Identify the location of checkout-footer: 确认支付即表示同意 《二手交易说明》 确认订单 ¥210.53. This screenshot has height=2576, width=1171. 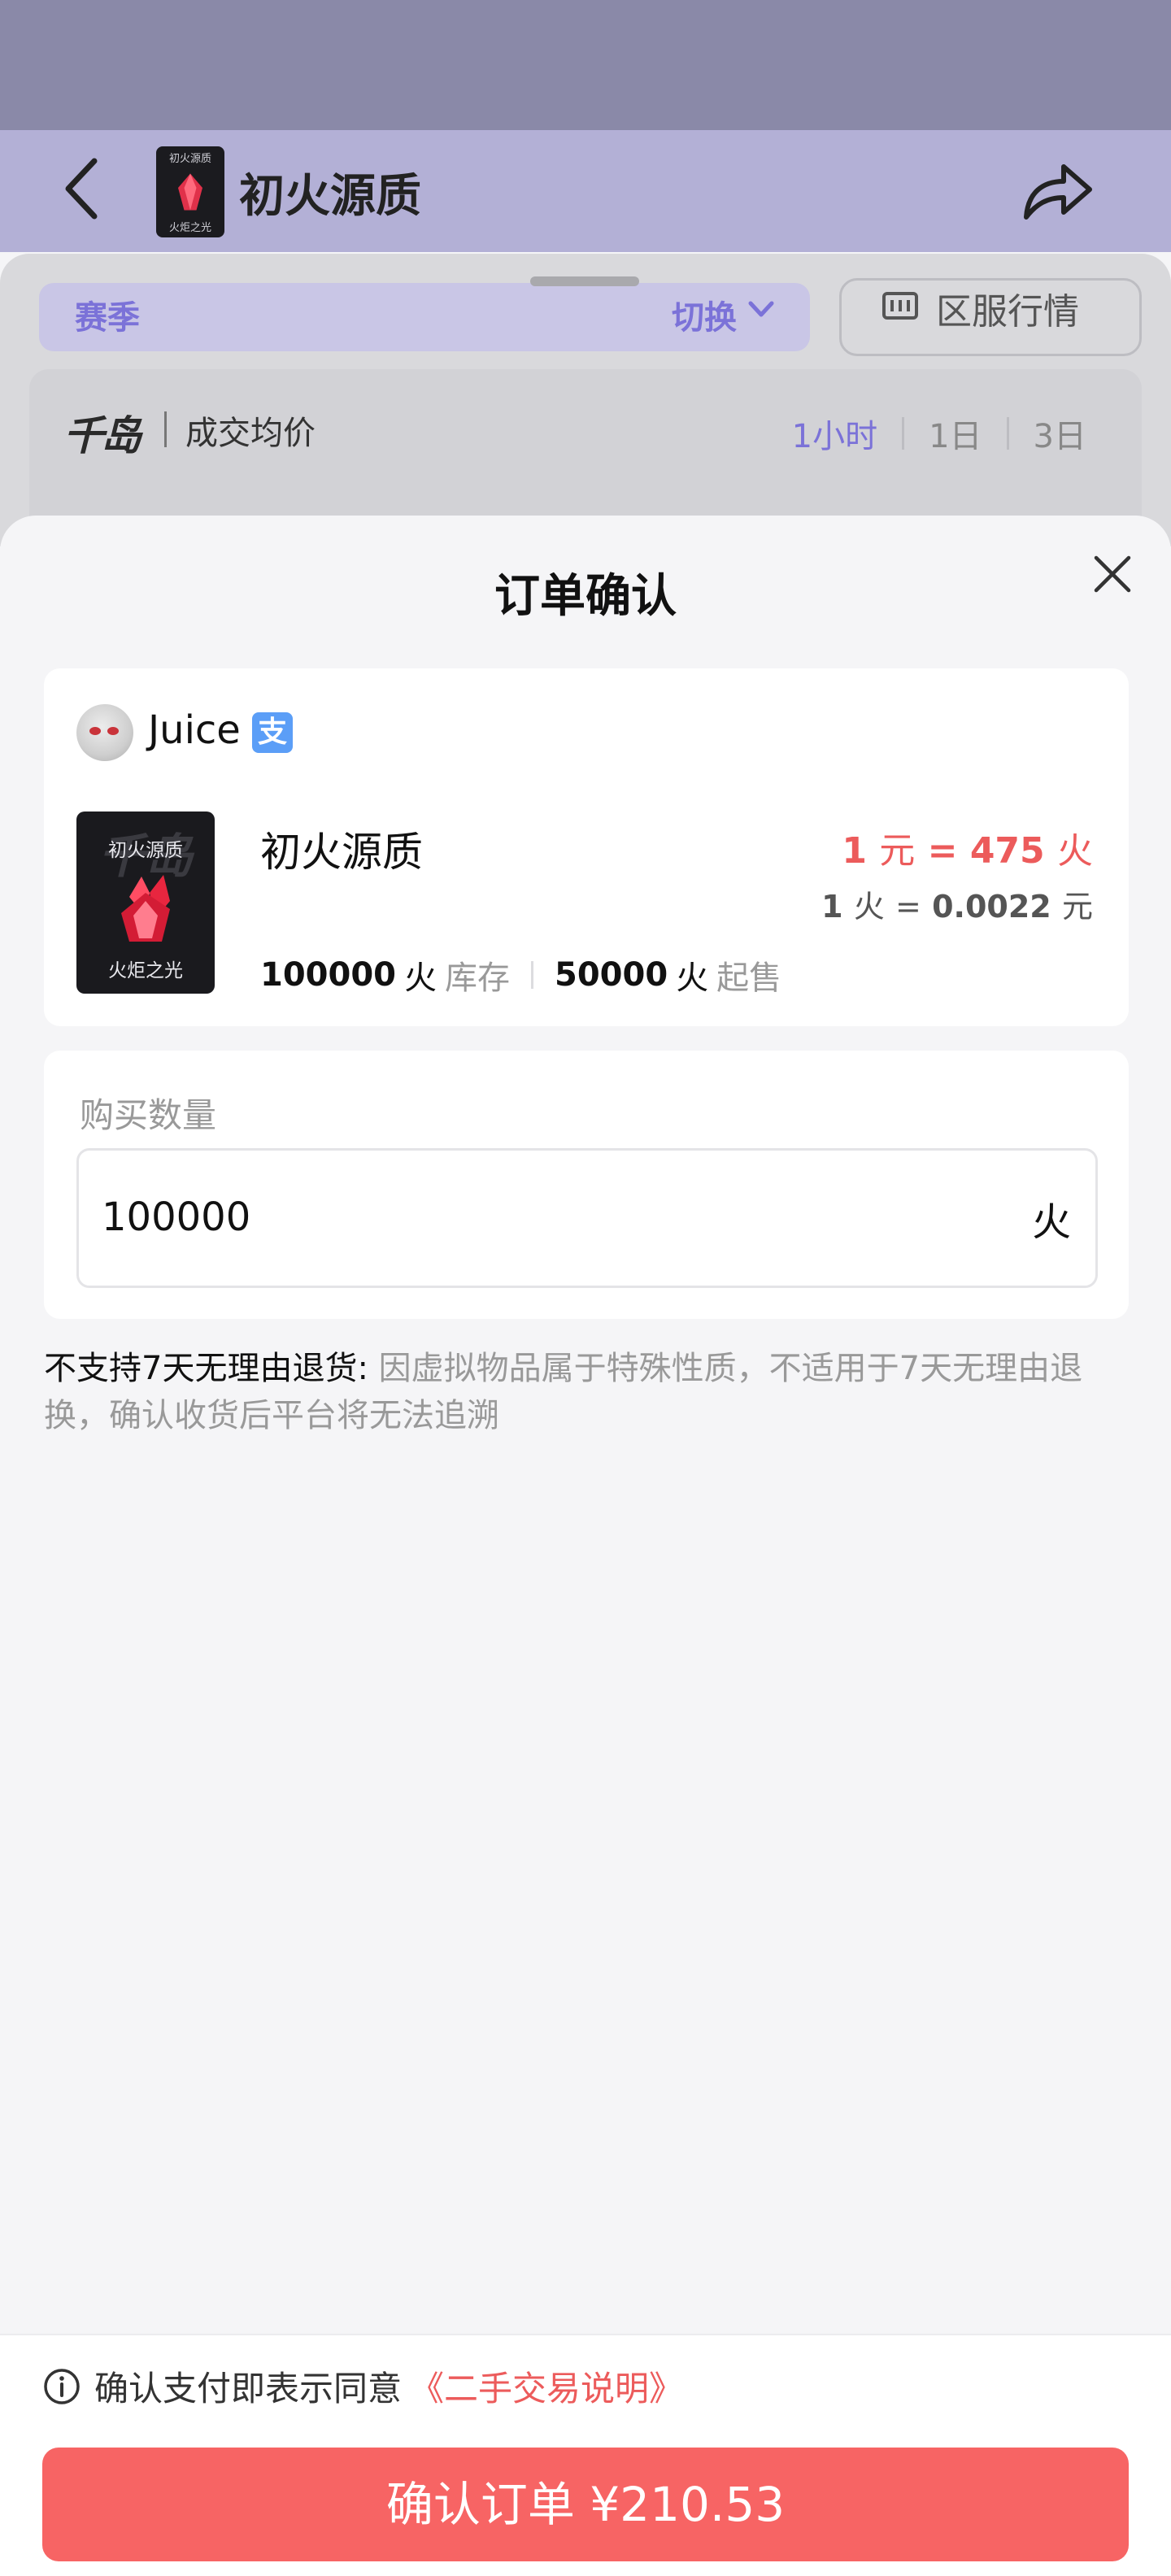
(585, 2455).